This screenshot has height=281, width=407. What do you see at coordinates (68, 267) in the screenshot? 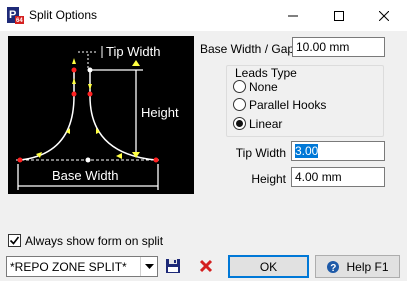
I see `preset-combo-value: *REPO ZONE SPLIT*` at bounding box center [68, 267].